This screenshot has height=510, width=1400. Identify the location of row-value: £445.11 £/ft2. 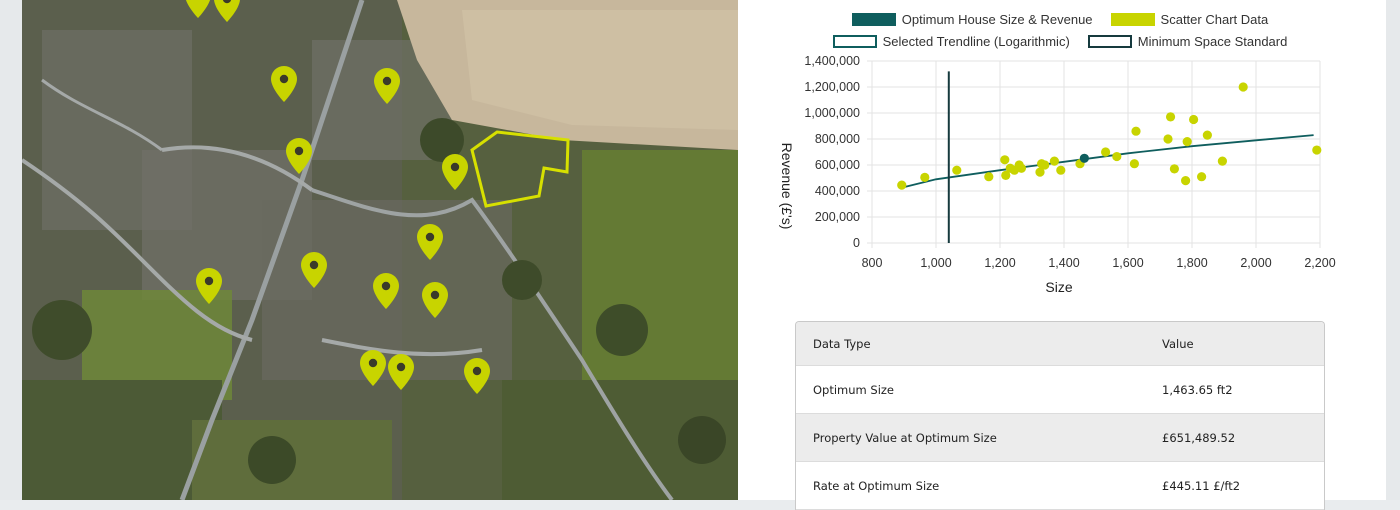
(1201, 485).